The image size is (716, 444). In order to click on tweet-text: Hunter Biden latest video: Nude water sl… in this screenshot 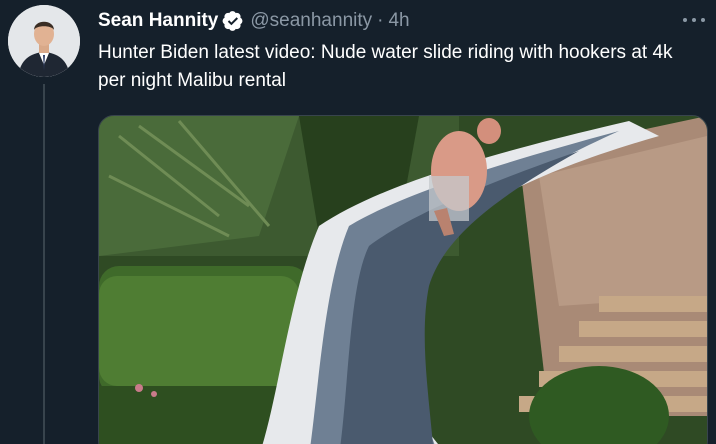, I will do `click(385, 66)`.